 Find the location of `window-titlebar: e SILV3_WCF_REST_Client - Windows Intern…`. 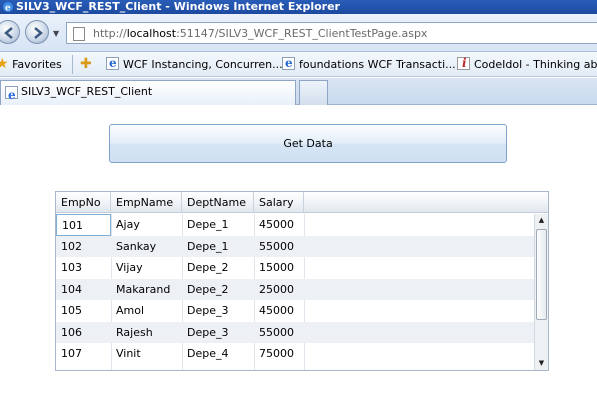

window-titlebar: e SILV3_WCF_REST_Client - Windows Intern… is located at coordinates (298, 7).